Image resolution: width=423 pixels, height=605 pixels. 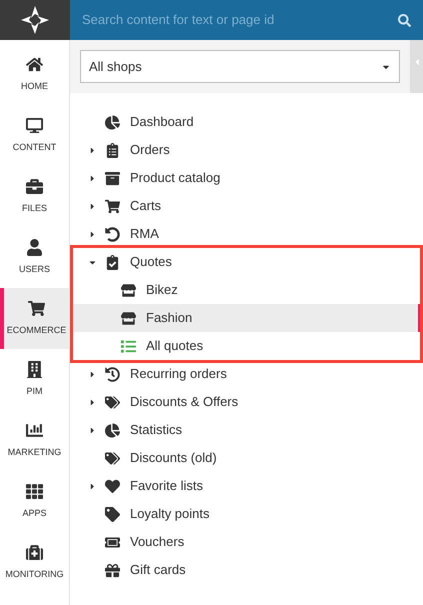 What do you see at coordinates (34, 135) in the screenshot?
I see `nav-item: CONTENT` at bounding box center [34, 135].